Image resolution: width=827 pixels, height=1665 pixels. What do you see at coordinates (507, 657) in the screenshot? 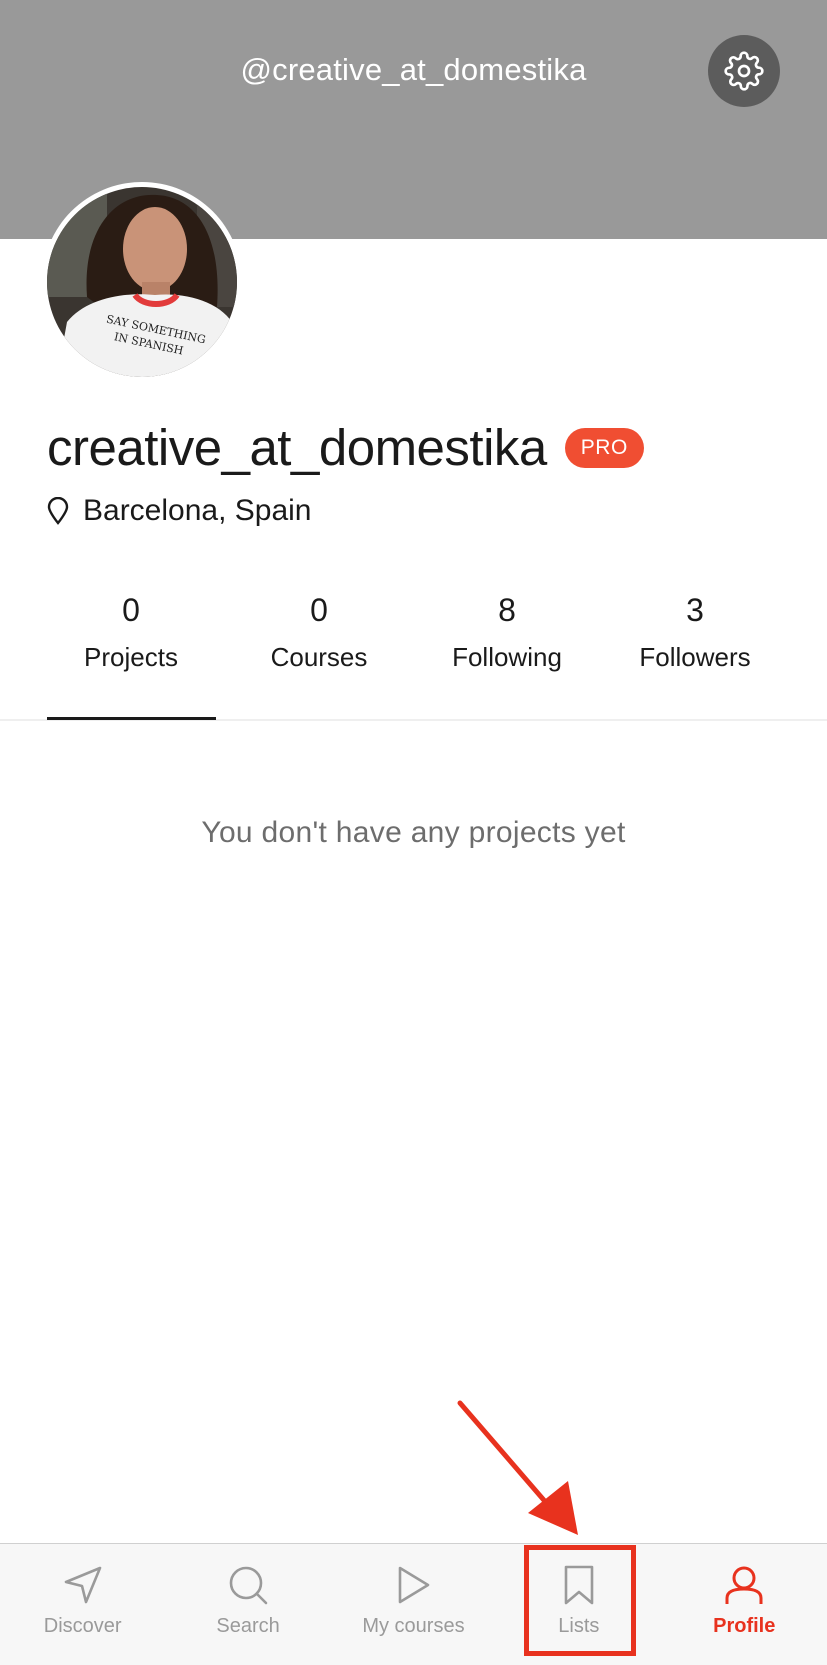
I see `stat-label: Following` at bounding box center [507, 657].